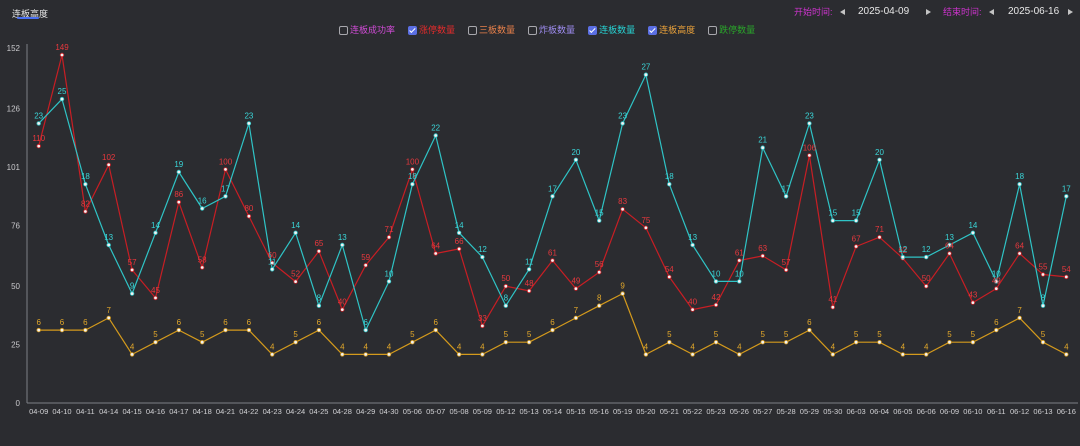 The width and height of the screenshot is (1080, 446). I want to click on data-label: 17, so click(1066, 188).